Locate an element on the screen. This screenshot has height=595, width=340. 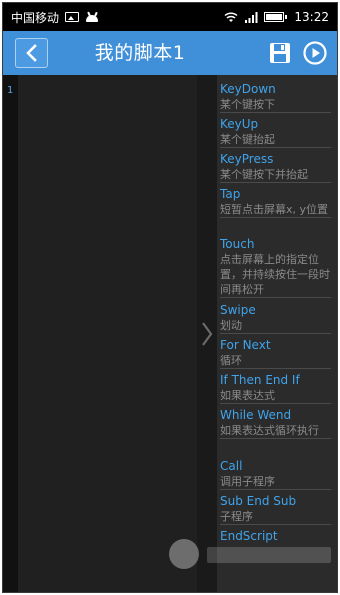
command-item-while-wend: While Wend 如果表达式循环执行 is located at coordinates (275, 423).